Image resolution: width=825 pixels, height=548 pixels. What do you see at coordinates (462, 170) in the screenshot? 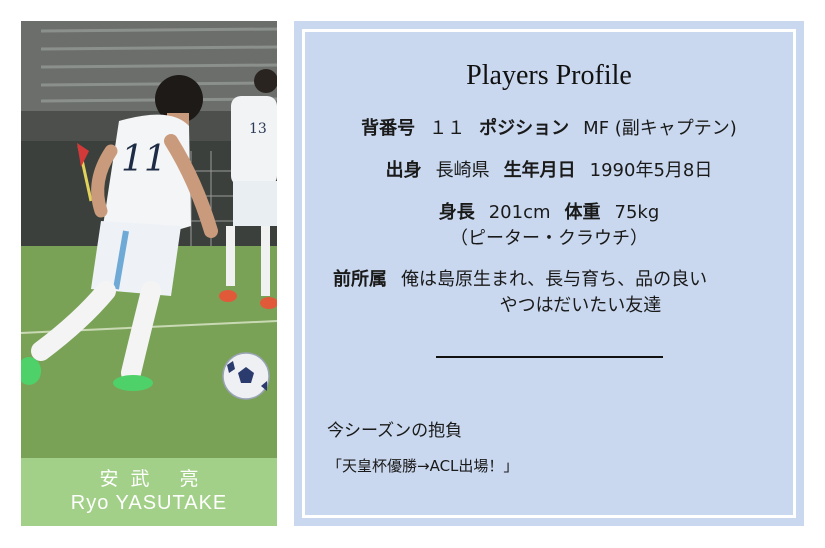
I see `birthplace-value: 長崎県` at bounding box center [462, 170].